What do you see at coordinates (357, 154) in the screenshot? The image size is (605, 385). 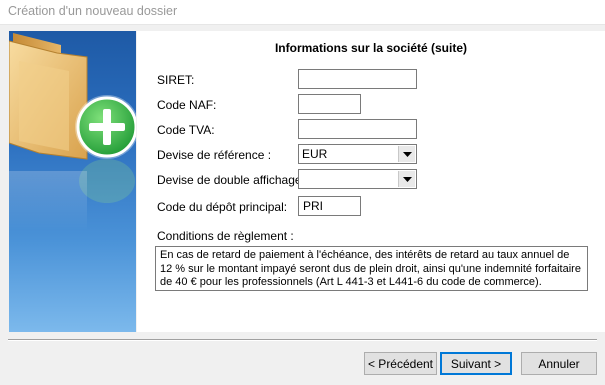 I see `devise-reference-select: EUR` at bounding box center [357, 154].